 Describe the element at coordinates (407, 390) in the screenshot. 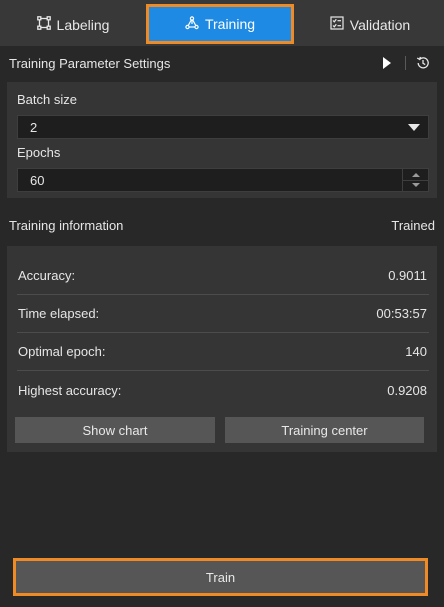

I see `info-row-value: 0.9208` at that location.